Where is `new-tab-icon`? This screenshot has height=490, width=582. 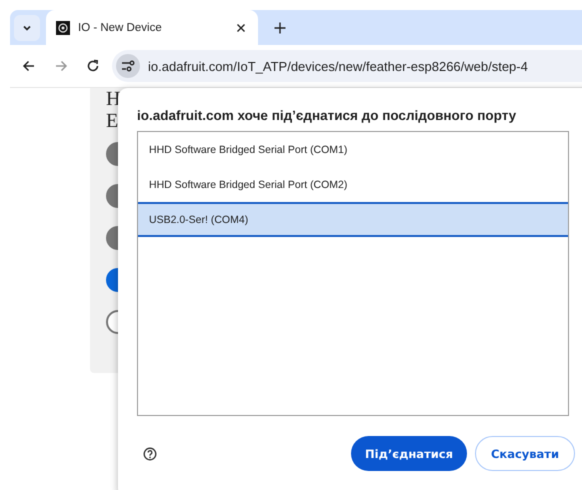 new-tab-icon is located at coordinates (280, 28).